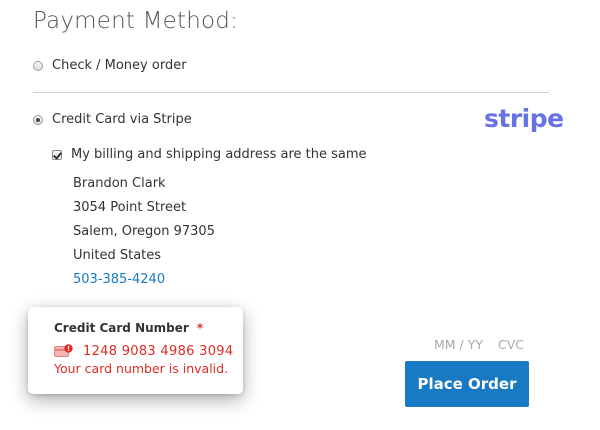  What do you see at coordinates (119, 183) in the screenshot?
I see `address-name: Brandon Clark` at bounding box center [119, 183].